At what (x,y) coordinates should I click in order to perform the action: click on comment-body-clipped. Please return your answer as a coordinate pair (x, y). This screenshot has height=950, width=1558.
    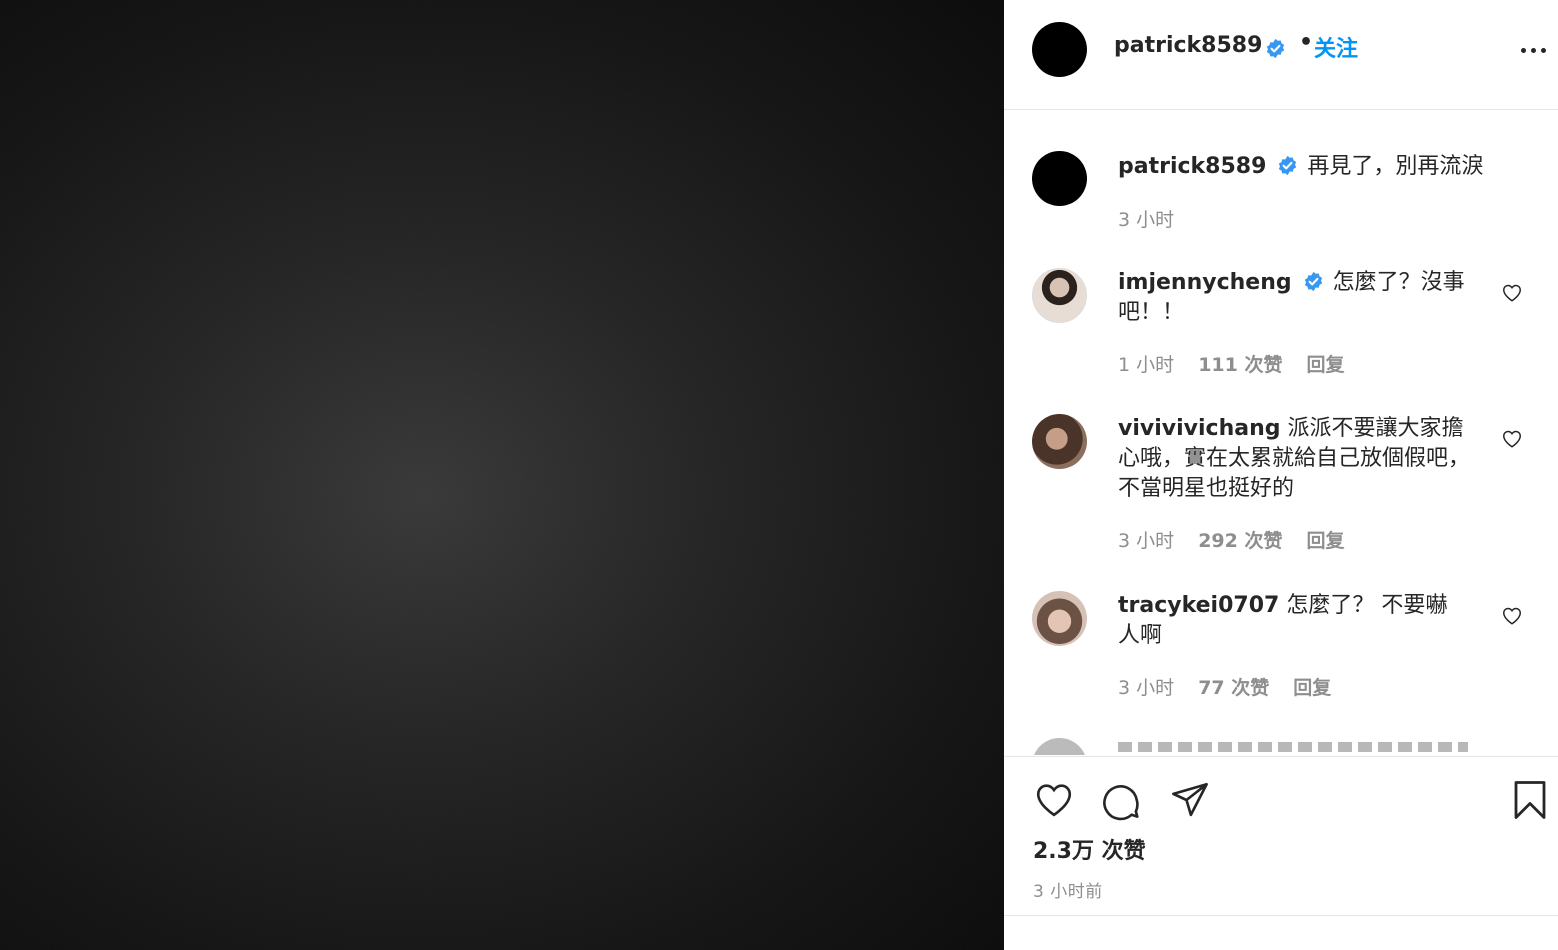
    Looking at the image, I should click on (1293, 747).